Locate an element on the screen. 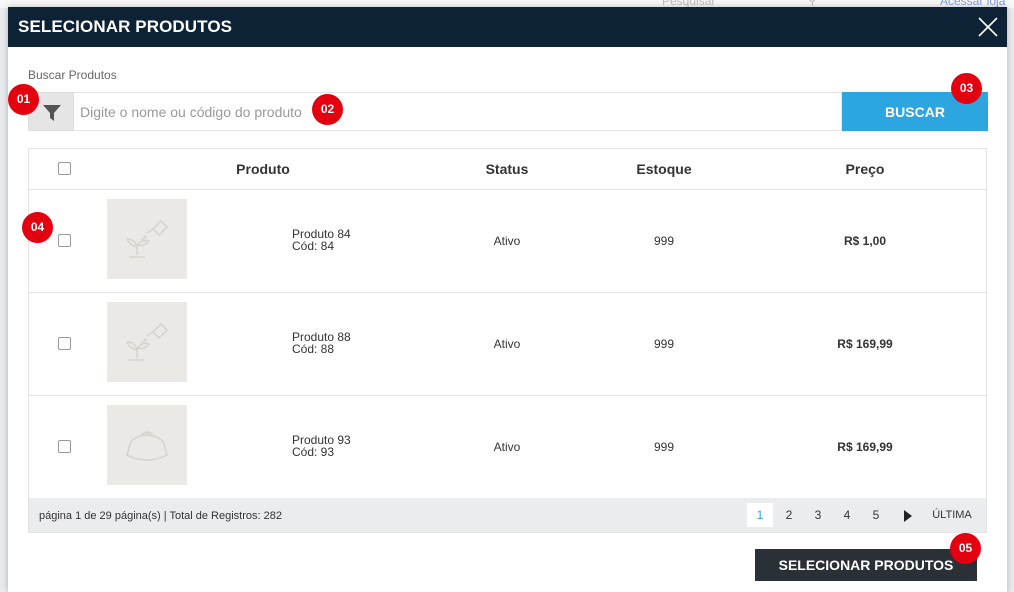 This screenshot has height=592, width=1014. search-icon: ⚲ is located at coordinates (812, 3).